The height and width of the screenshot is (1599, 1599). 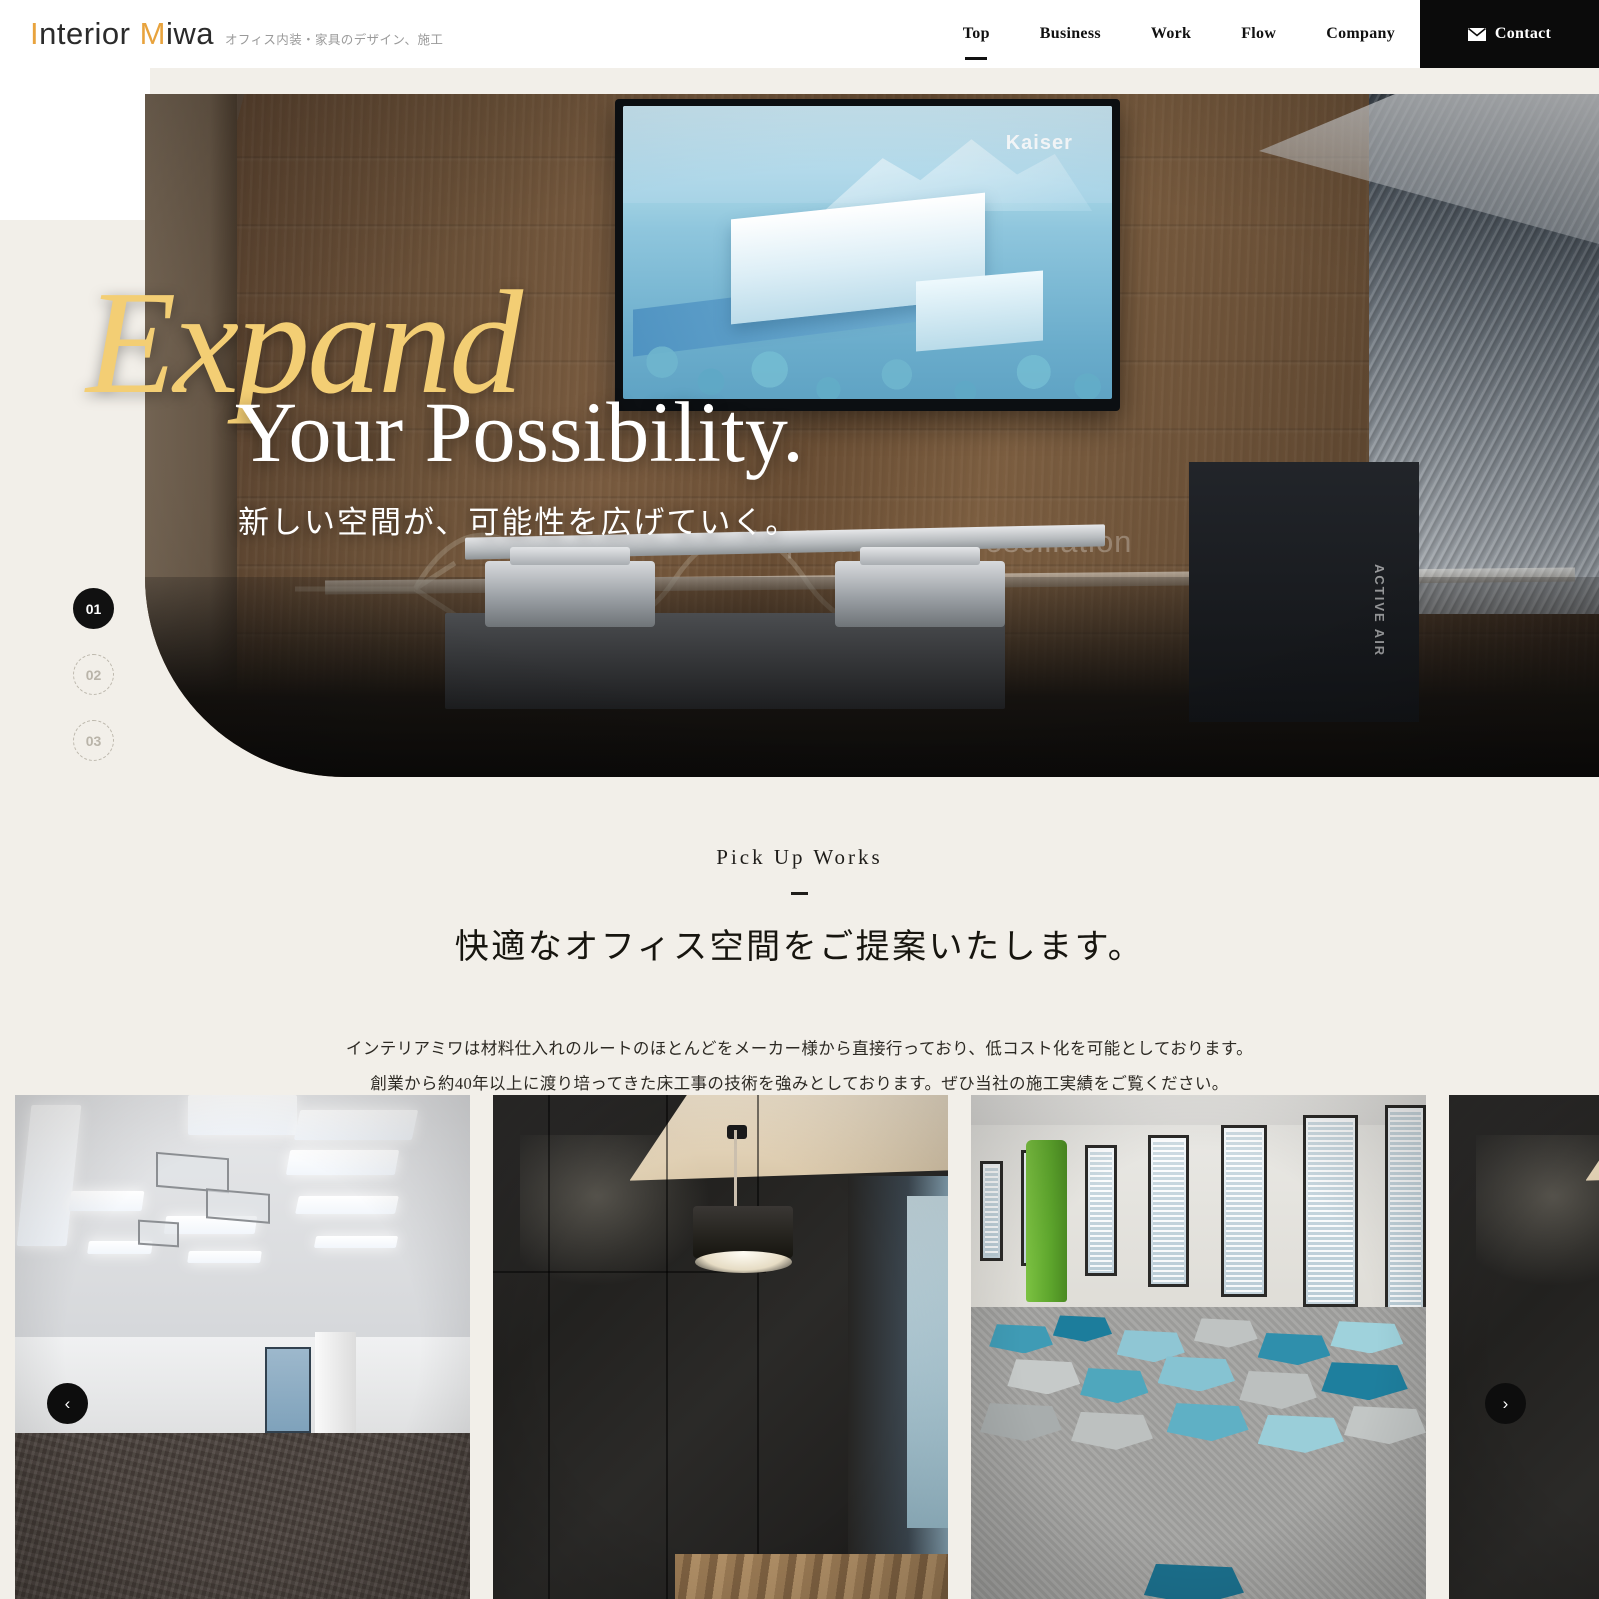 I want to click on corridor-carpet-floor, so click(x=1198, y=1452).